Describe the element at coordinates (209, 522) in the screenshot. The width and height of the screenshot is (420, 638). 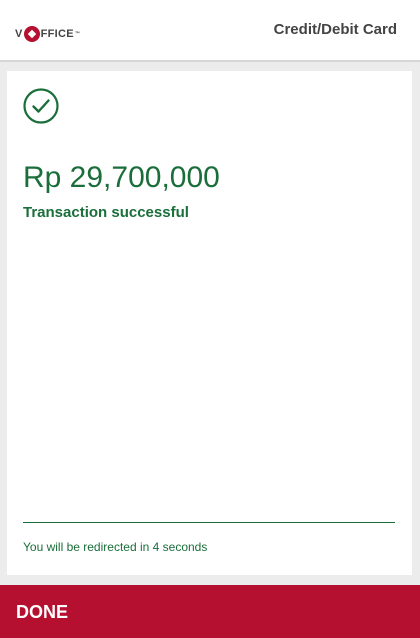
I see `divider` at that location.